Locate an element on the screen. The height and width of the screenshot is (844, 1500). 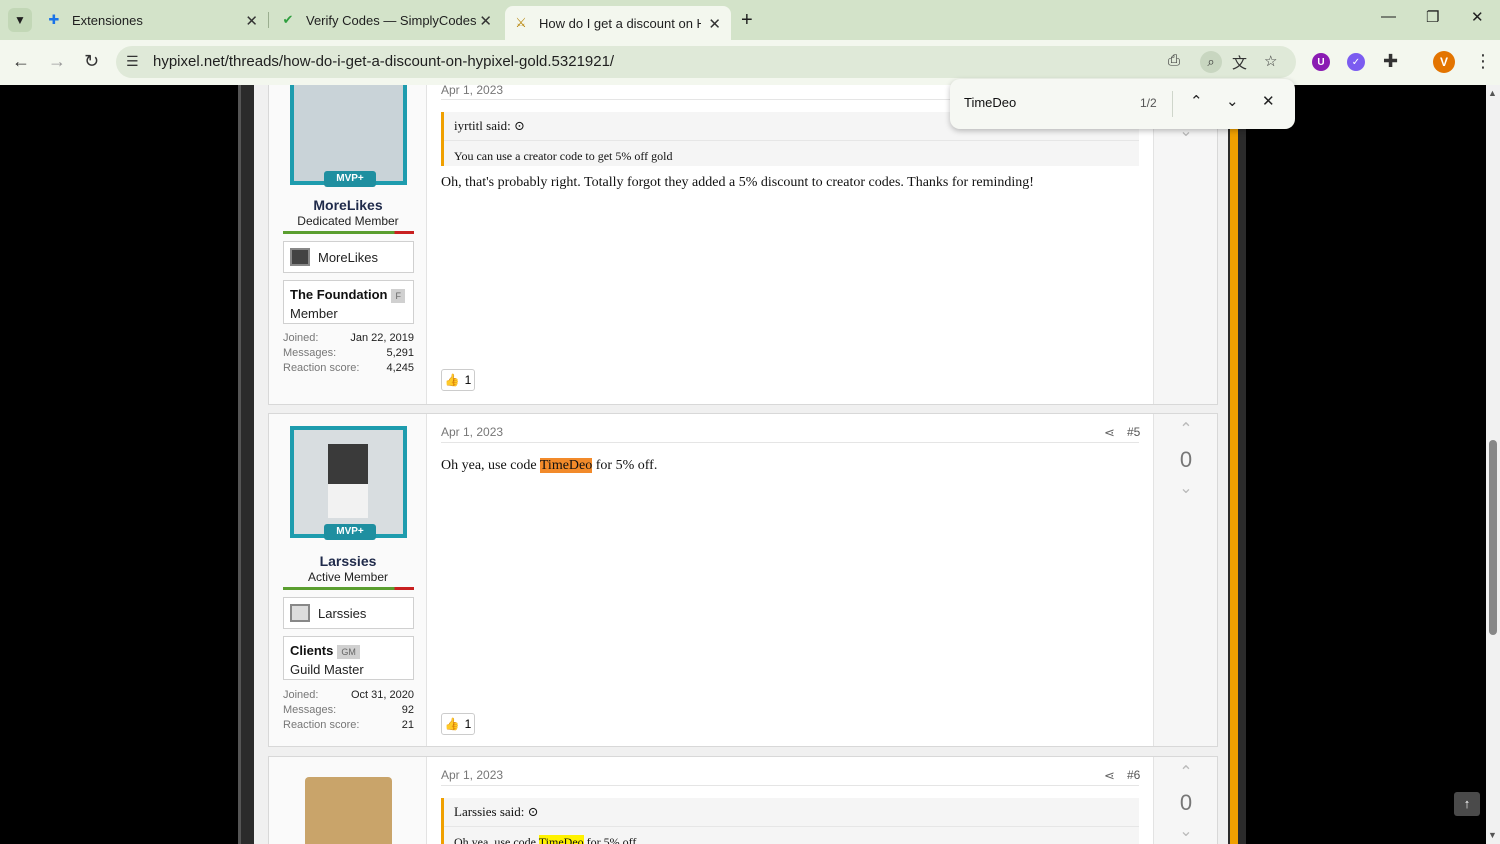
page-frame-left is located at coordinates (246, 464).